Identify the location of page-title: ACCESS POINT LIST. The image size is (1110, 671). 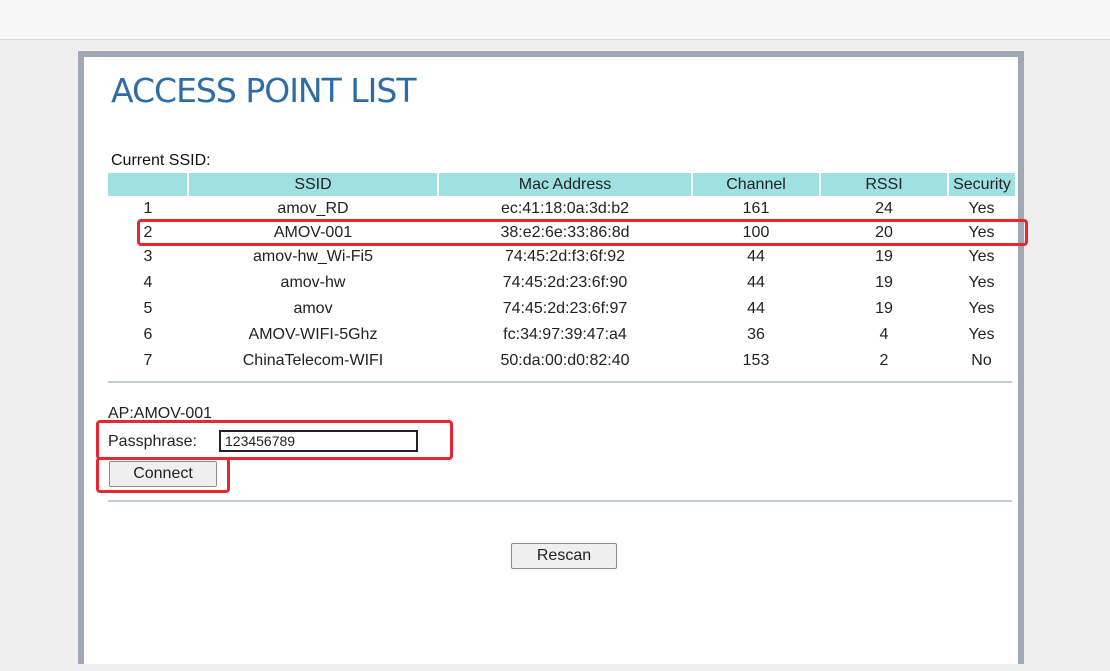
(263, 90).